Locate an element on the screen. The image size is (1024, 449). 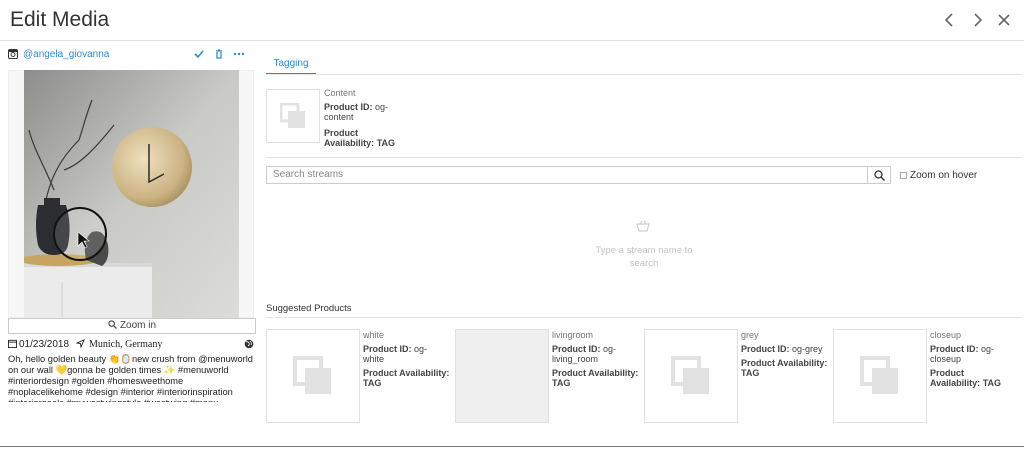
content-product-availability: Product Availability: TAG is located at coordinates (360, 138).